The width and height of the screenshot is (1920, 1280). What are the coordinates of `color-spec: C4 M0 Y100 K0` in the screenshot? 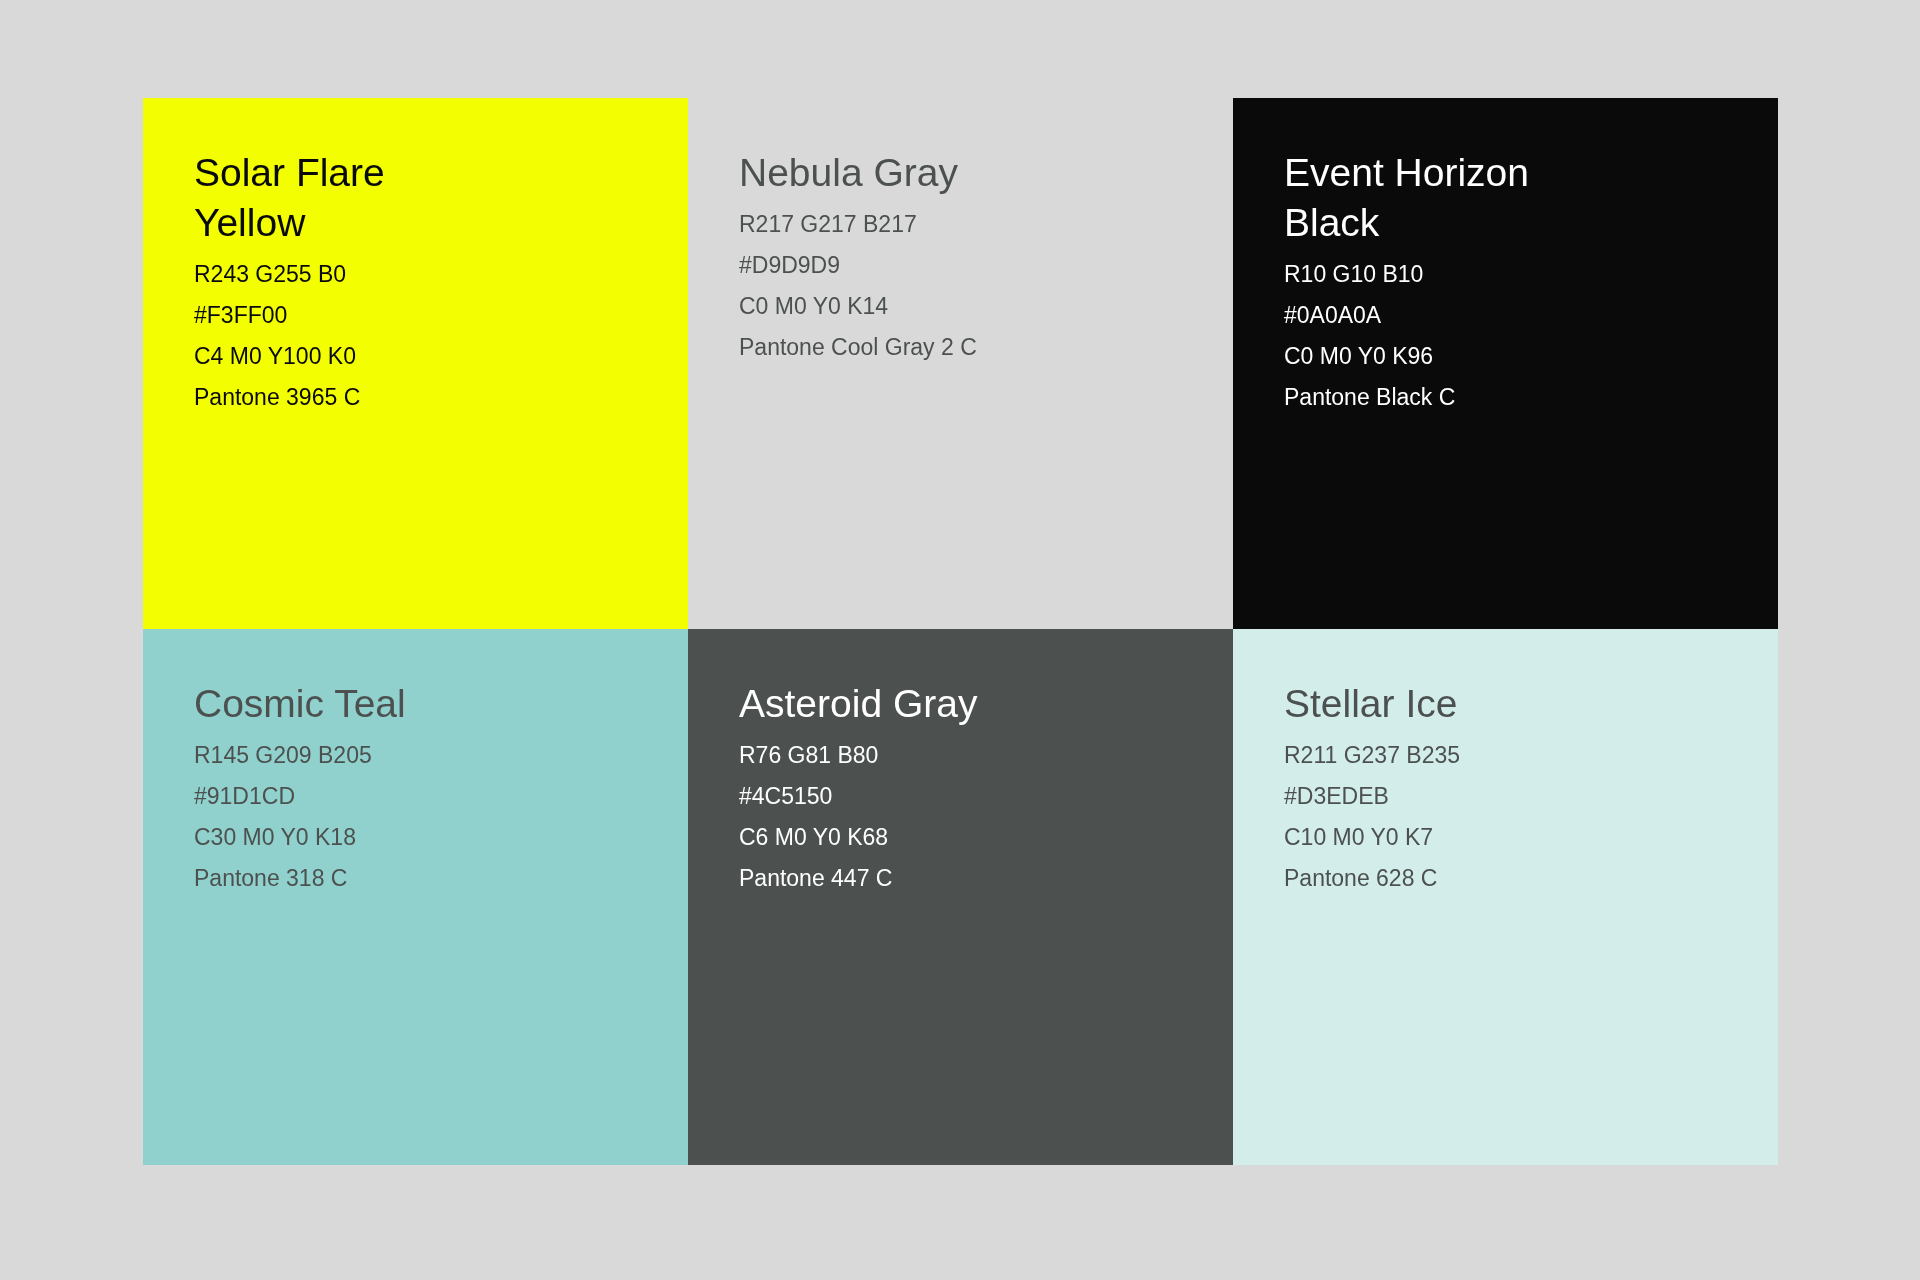 It's located at (275, 356).